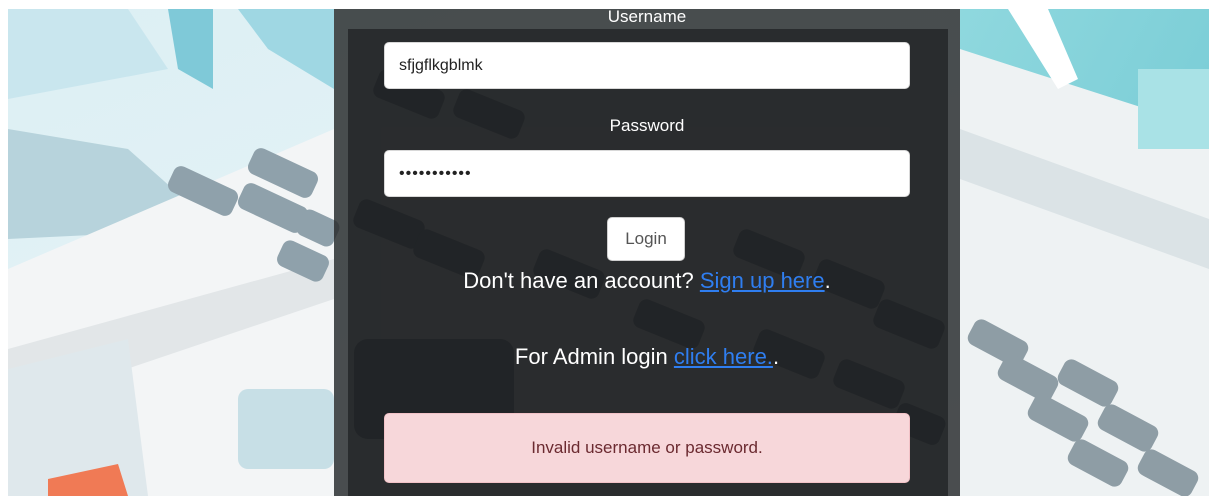 The image size is (1209, 496). What do you see at coordinates (827, 280) in the screenshot?
I see `signup-suffix: .` at bounding box center [827, 280].